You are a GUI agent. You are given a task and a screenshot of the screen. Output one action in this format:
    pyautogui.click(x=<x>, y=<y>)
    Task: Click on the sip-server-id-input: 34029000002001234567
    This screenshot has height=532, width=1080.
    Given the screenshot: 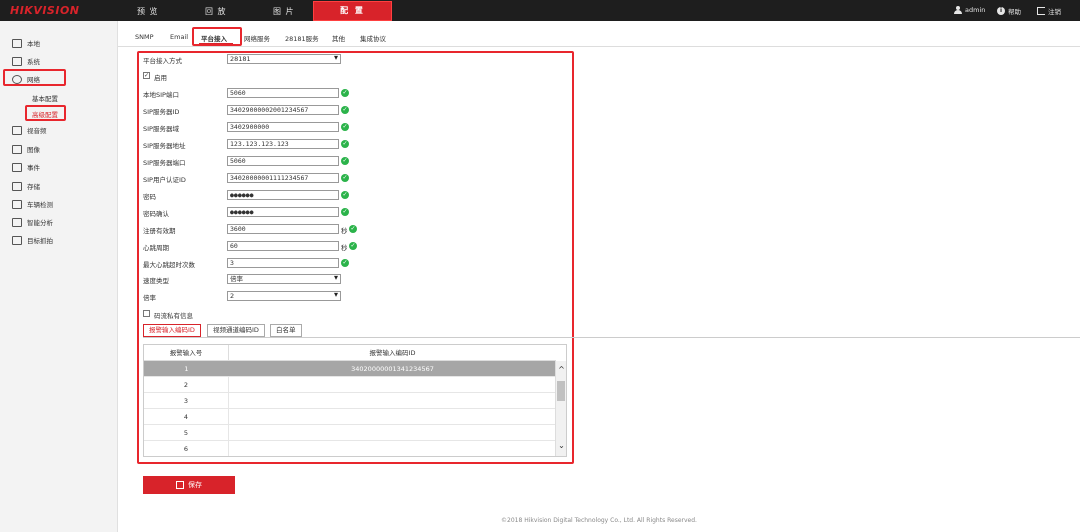 What is the action you would take?
    pyautogui.click(x=283, y=110)
    